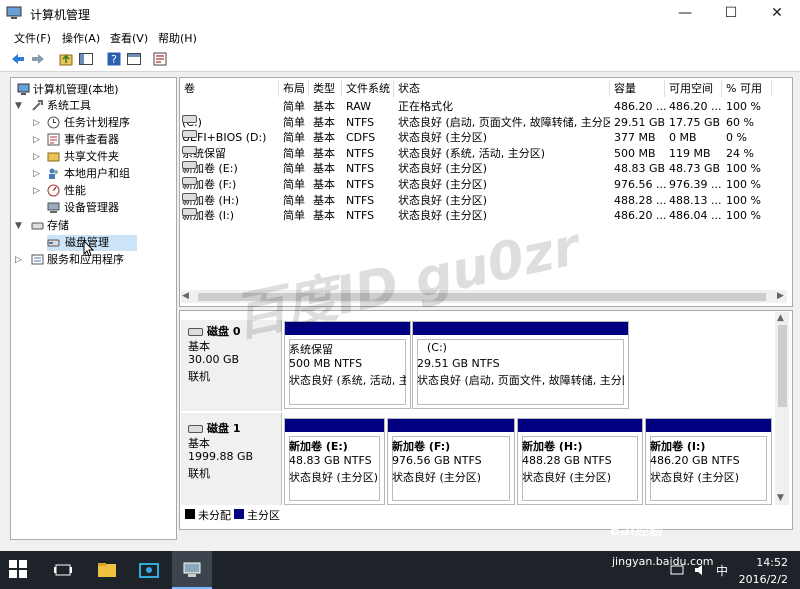  What do you see at coordinates (195, 429) in the screenshot?
I see `disk-icon` at bounding box center [195, 429].